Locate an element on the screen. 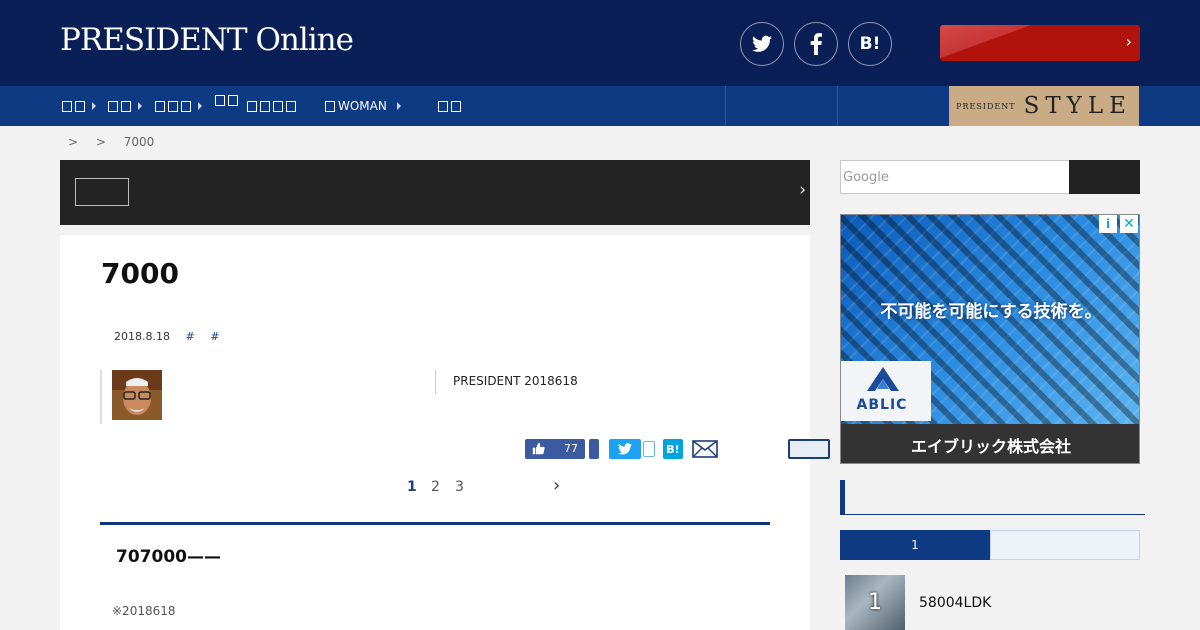  mail-share-button is located at coordinates (705, 451).